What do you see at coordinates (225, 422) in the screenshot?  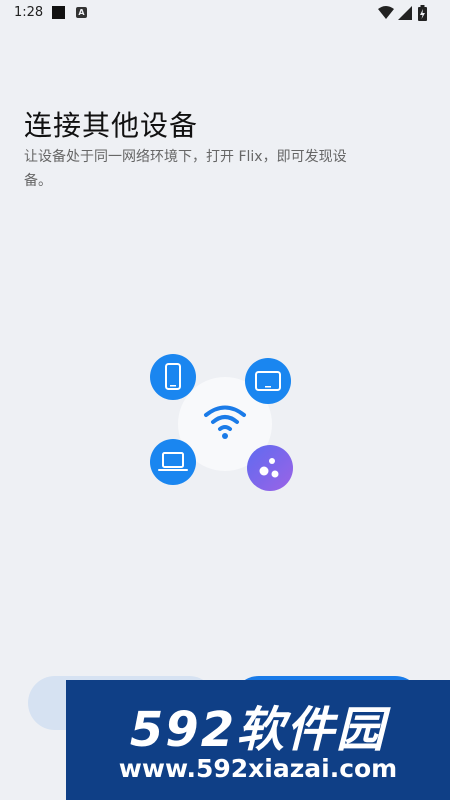 I see `wifi-icon` at bounding box center [225, 422].